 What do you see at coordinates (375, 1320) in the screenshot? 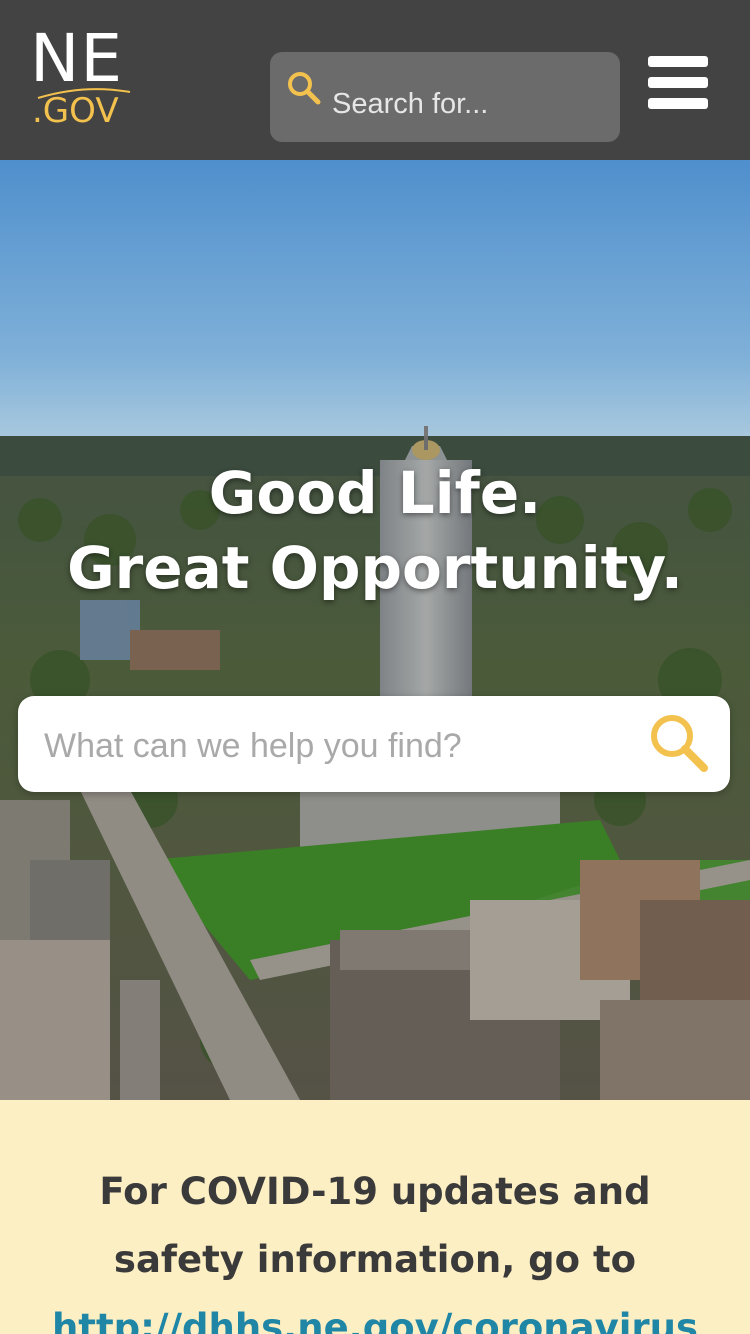
I see `coronavirus-info-link: http://dhhs.ne.gov/coronavirus` at bounding box center [375, 1320].